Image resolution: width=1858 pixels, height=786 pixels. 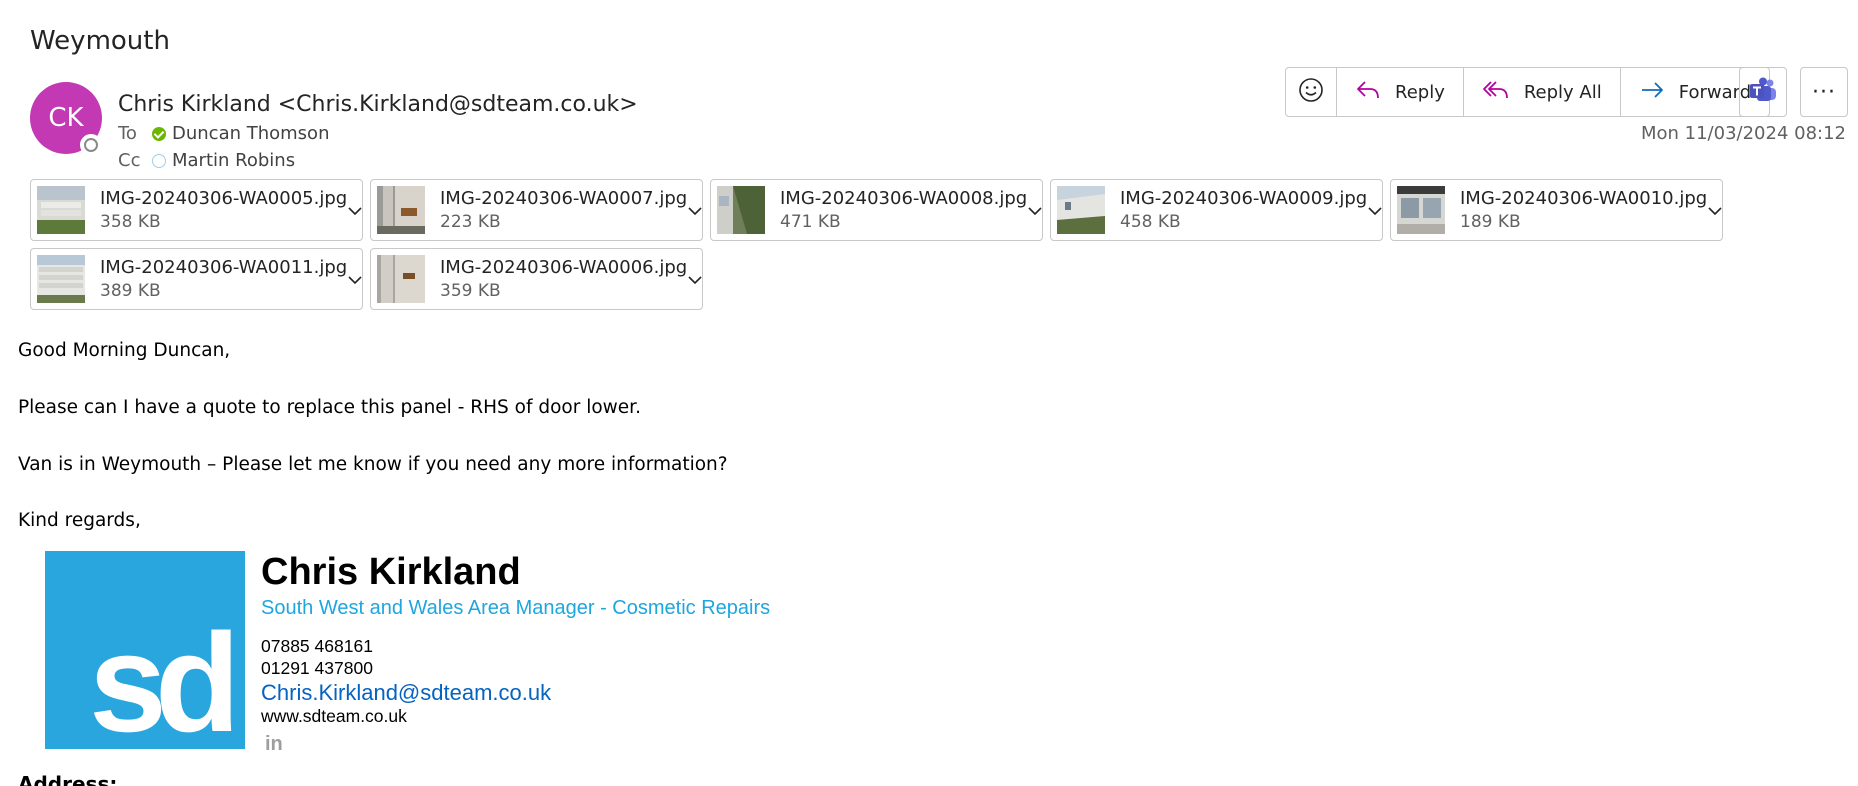 What do you see at coordinates (274, 744) in the screenshot?
I see `linkedin-icon: in` at bounding box center [274, 744].